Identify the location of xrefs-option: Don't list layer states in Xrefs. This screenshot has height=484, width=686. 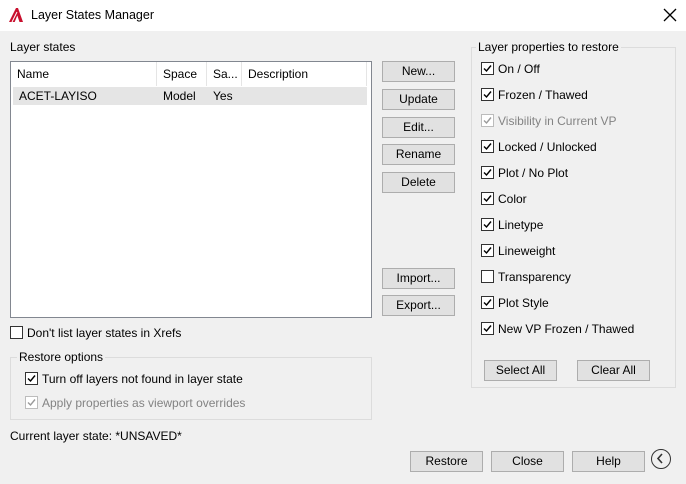
(95, 334).